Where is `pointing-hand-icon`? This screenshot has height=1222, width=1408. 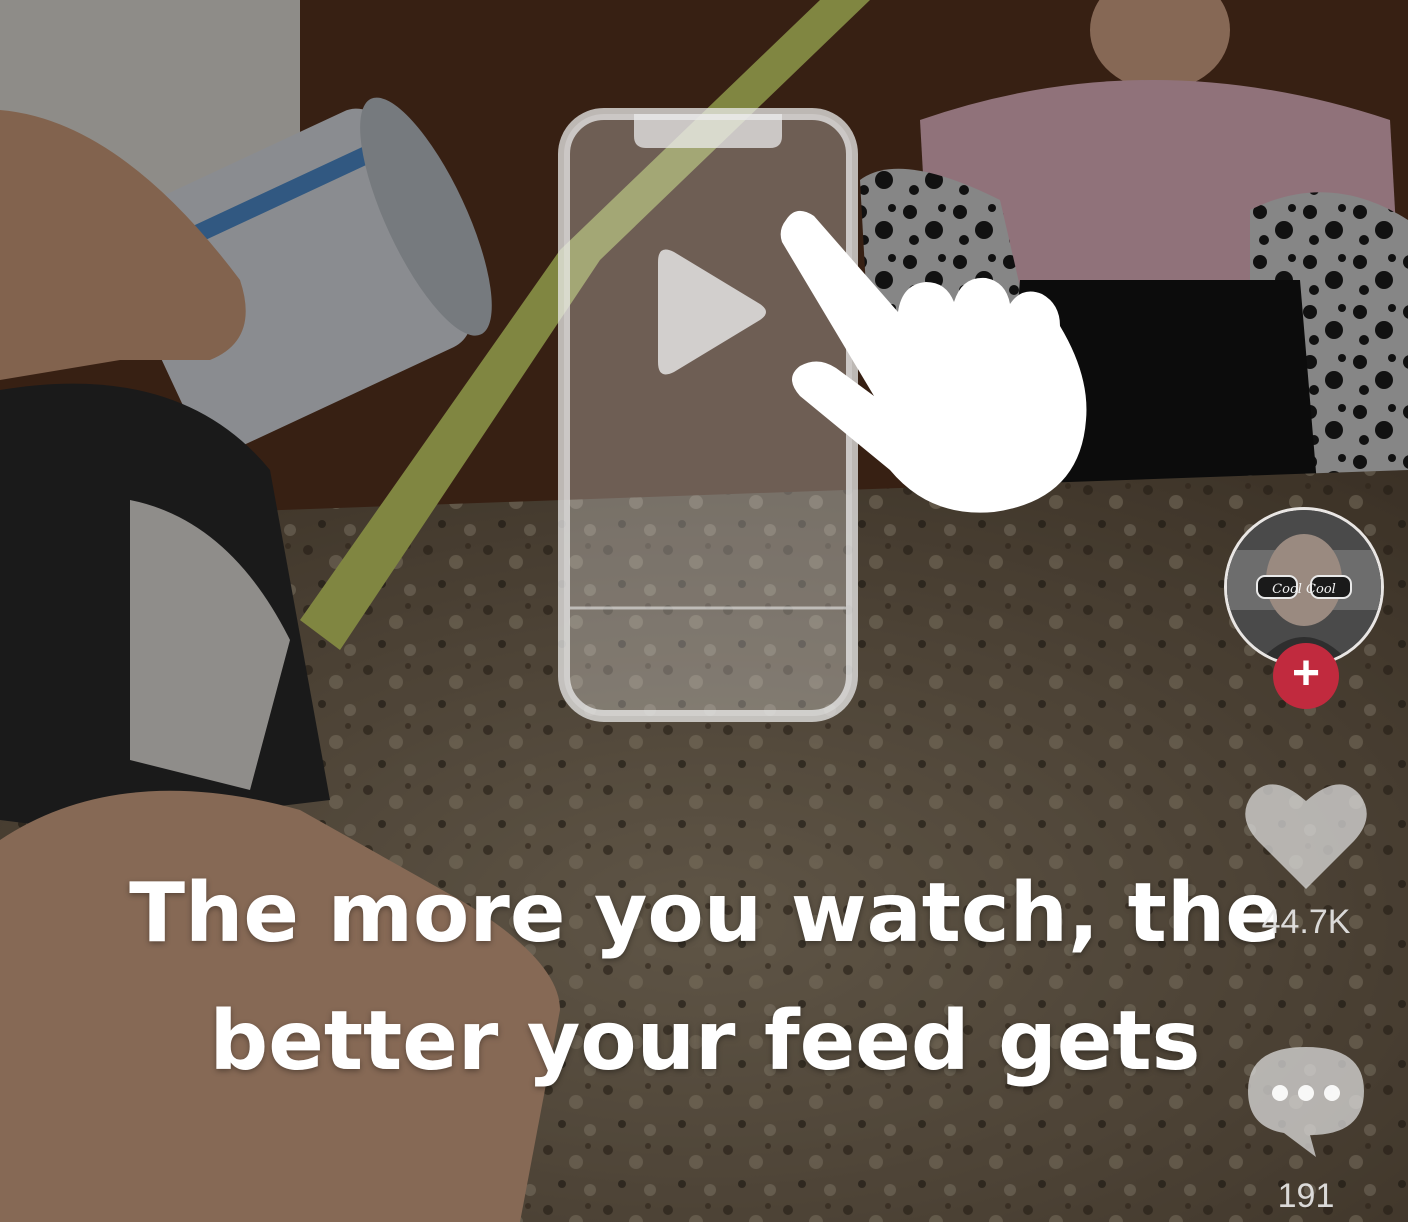
pointing-hand-icon is located at coordinates (933, 361).